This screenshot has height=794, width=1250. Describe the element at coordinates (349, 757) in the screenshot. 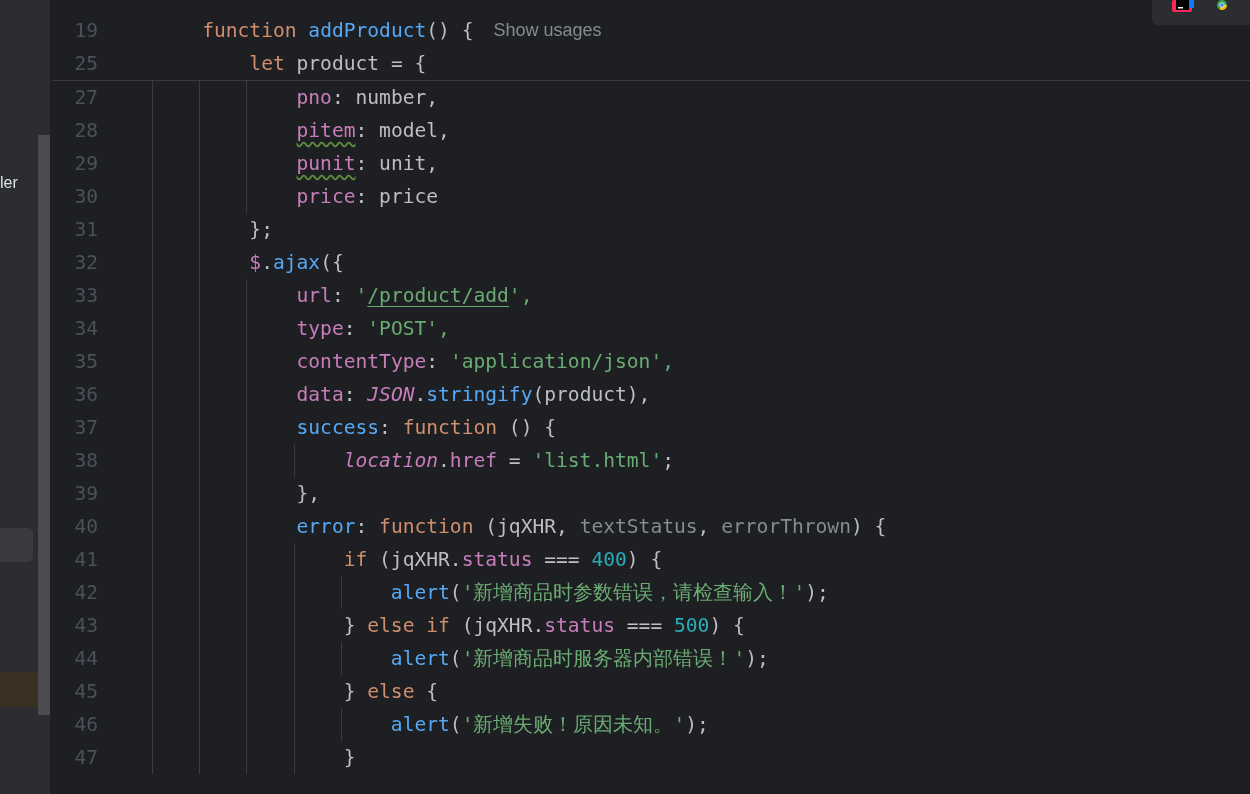

I see `code-line: }` at that location.